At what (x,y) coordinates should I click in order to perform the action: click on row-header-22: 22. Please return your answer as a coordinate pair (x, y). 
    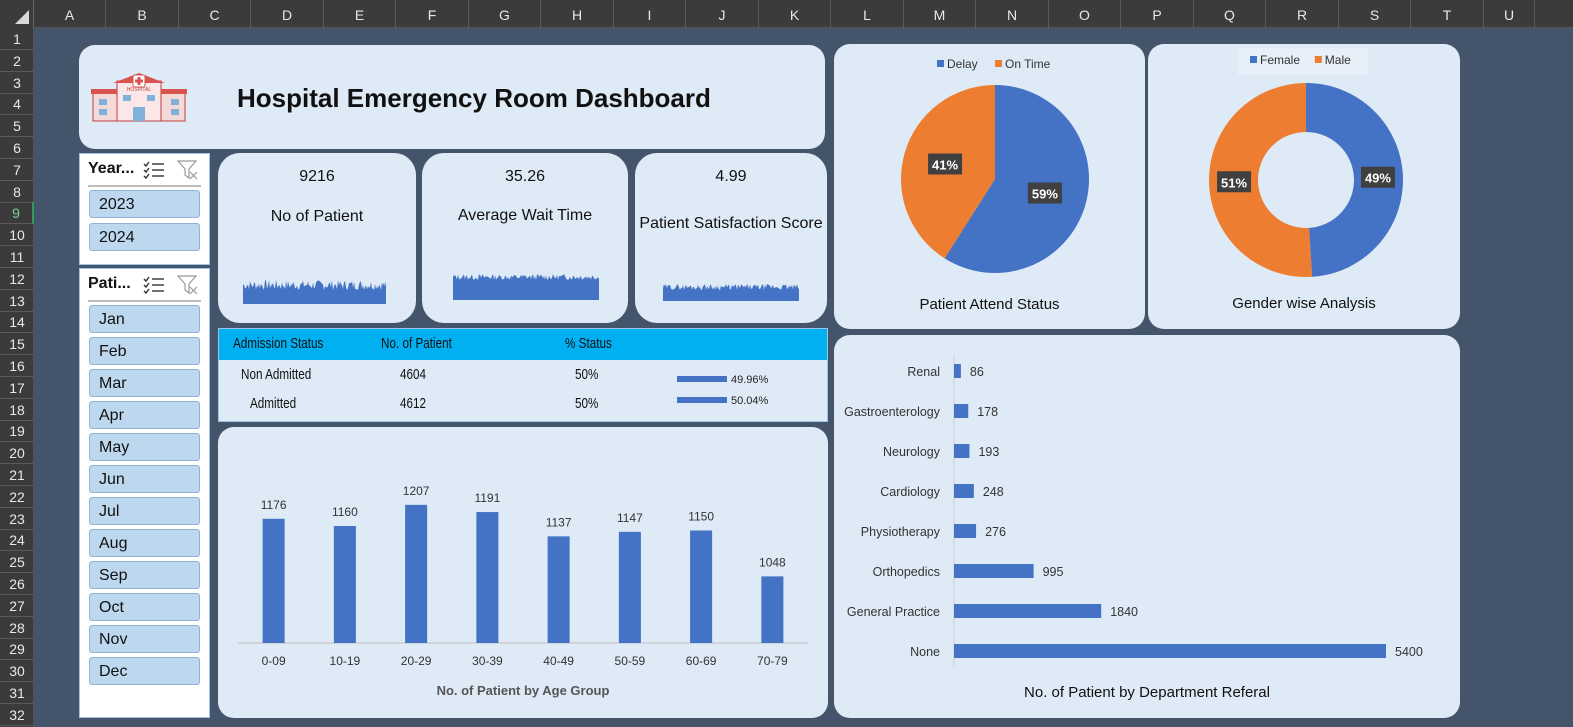
    Looking at the image, I should click on (17, 497).